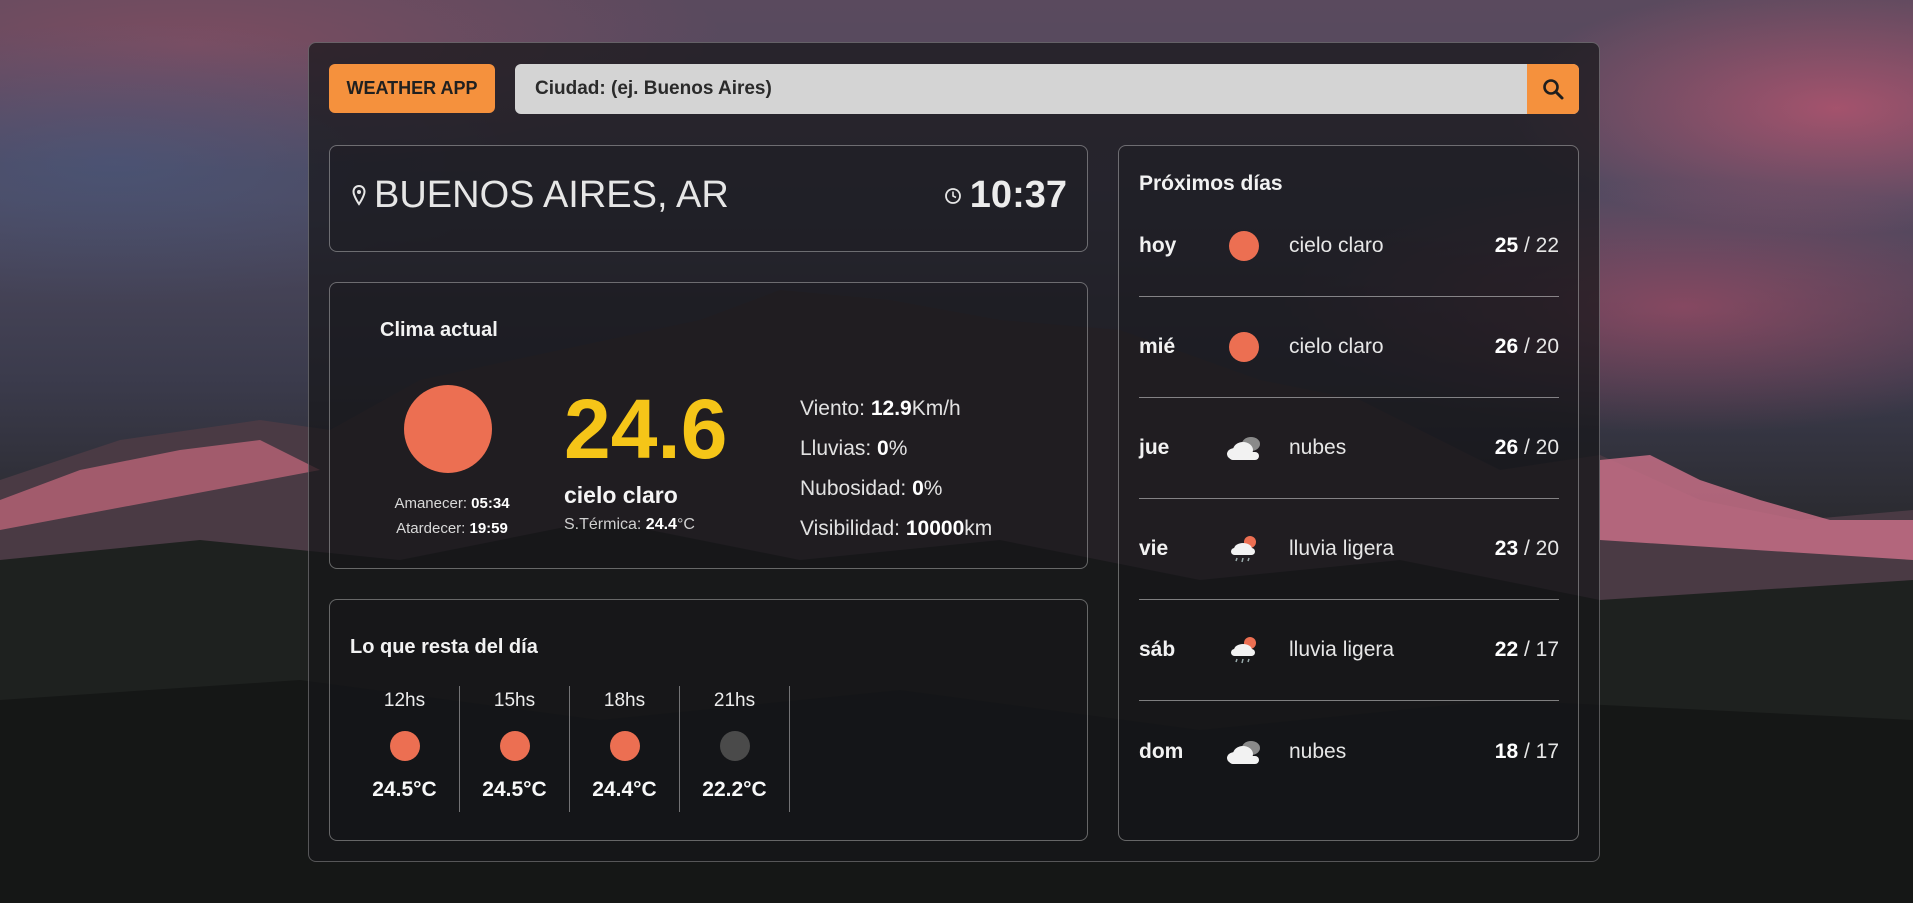 This screenshot has height=903, width=1913. What do you see at coordinates (734, 700) in the screenshot?
I see `hour-label: 21hs` at bounding box center [734, 700].